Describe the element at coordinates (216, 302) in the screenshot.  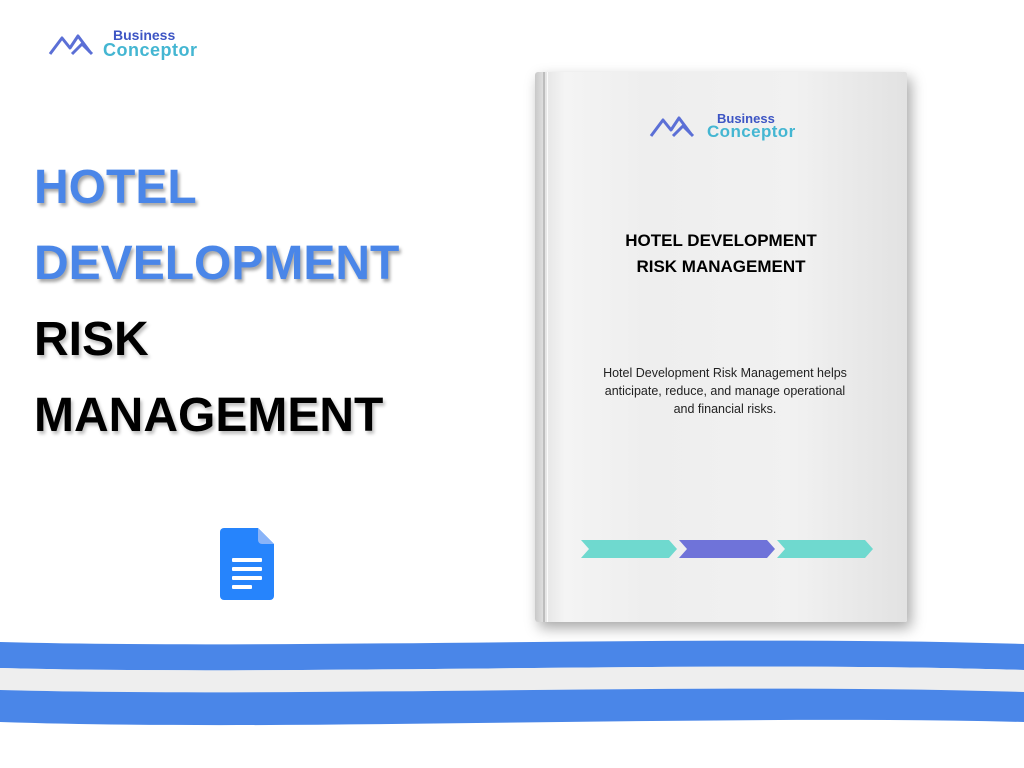
I see `page-title: HOTEL DEVELOPMENT RISK MANAGEMENT` at that location.